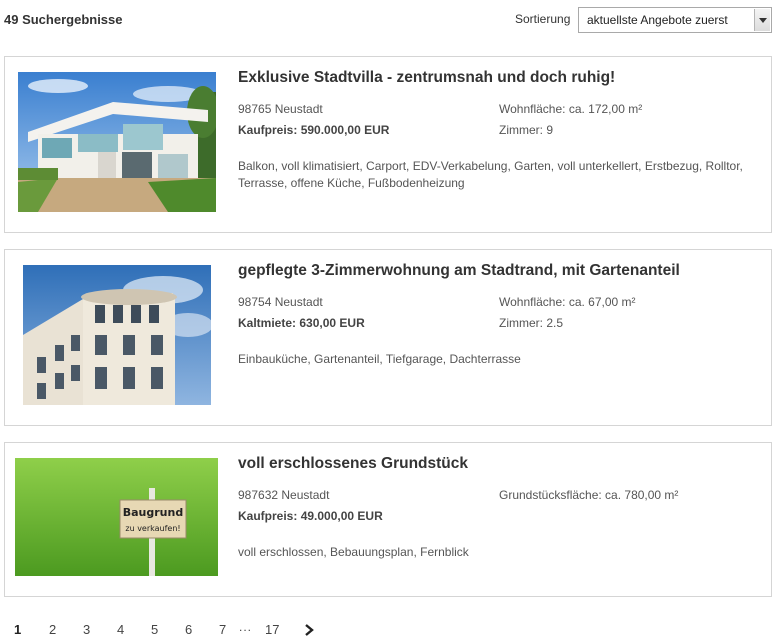 This screenshot has width=775, height=643. What do you see at coordinates (272, 629) in the screenshot?
I see `page-link-last: 17` at bounding box center [272, 629].